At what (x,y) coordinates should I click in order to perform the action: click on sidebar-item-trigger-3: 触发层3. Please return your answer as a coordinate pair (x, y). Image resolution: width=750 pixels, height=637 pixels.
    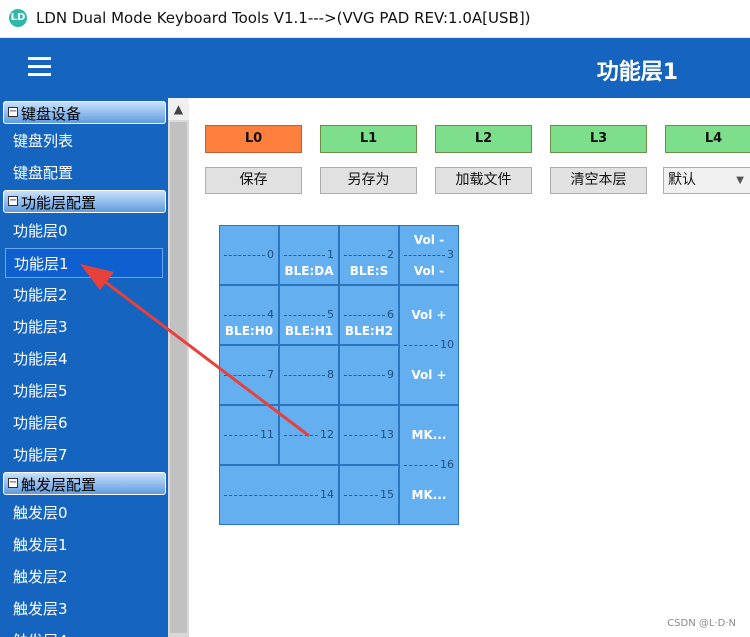
    Looking at the image, I should click on (84, 609).